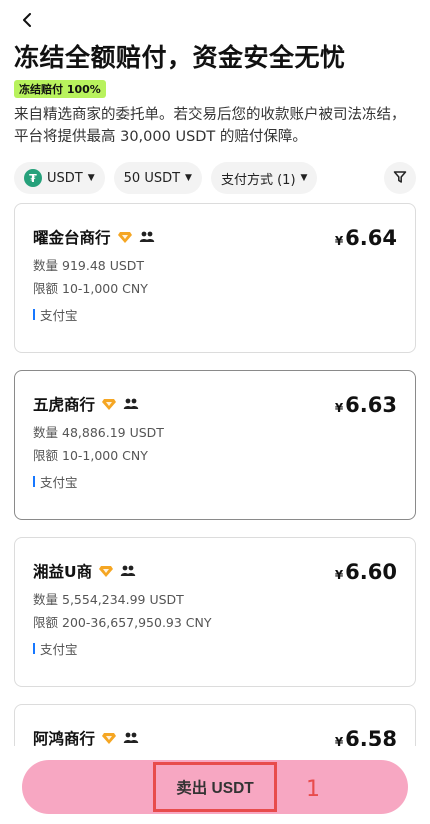 The image size is (430, 824). I want to click on quantity-value: 5,554,234.99 USDT, so click(123, 599).